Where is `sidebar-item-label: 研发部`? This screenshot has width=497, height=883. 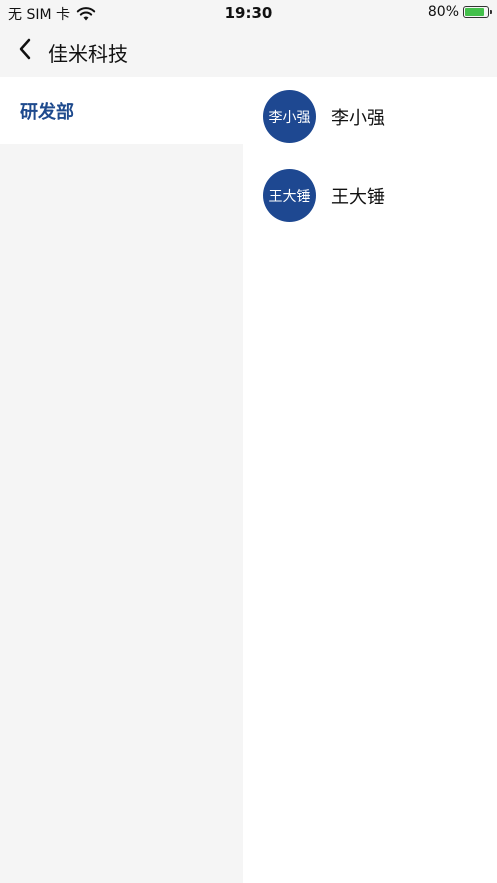
sidebar-item-label: 研发部 is located at coordinates (47, 112).